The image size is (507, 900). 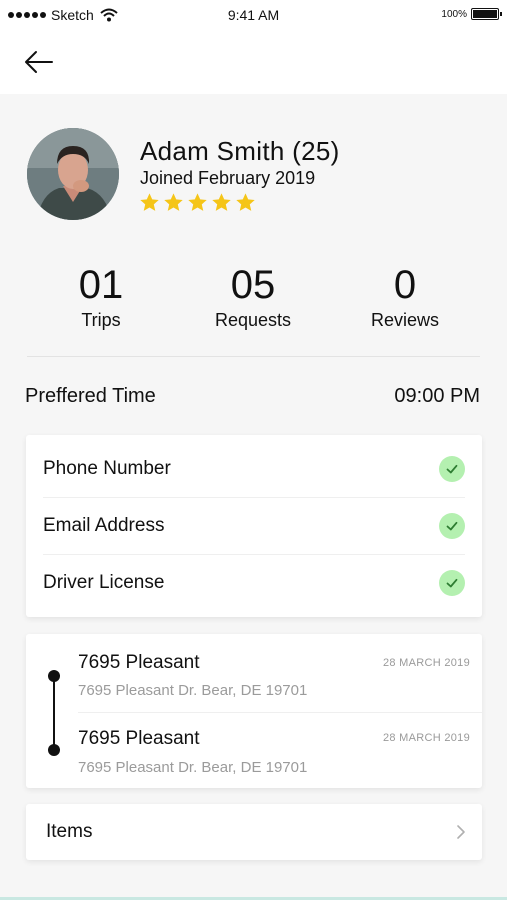 What do you see at coordinates (405, 320) in the screenshot?
I see `stat-label: Reviews` at bounding box center [405, 320].